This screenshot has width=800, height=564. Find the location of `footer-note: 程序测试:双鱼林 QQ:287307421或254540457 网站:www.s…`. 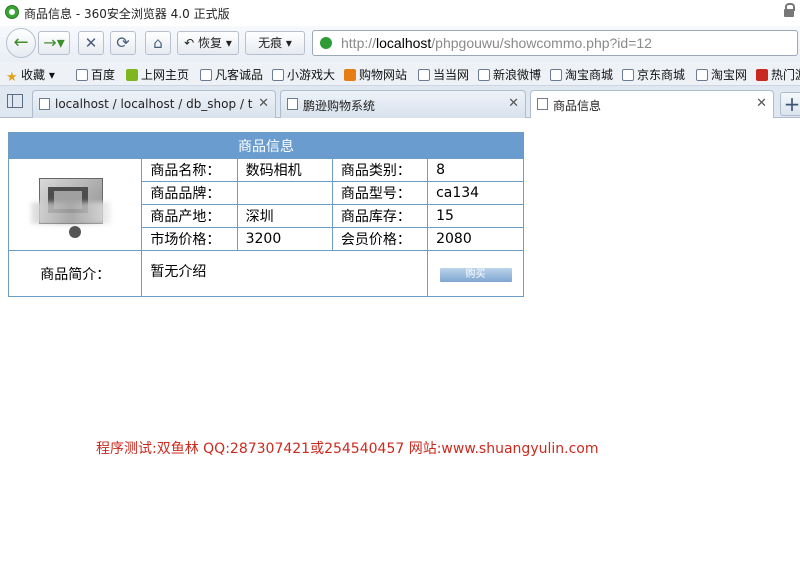

footer-note: 程序测试:双鱼林 QQ:287307421或254540457 网站:www.s… is located at coordinates (347, 449).